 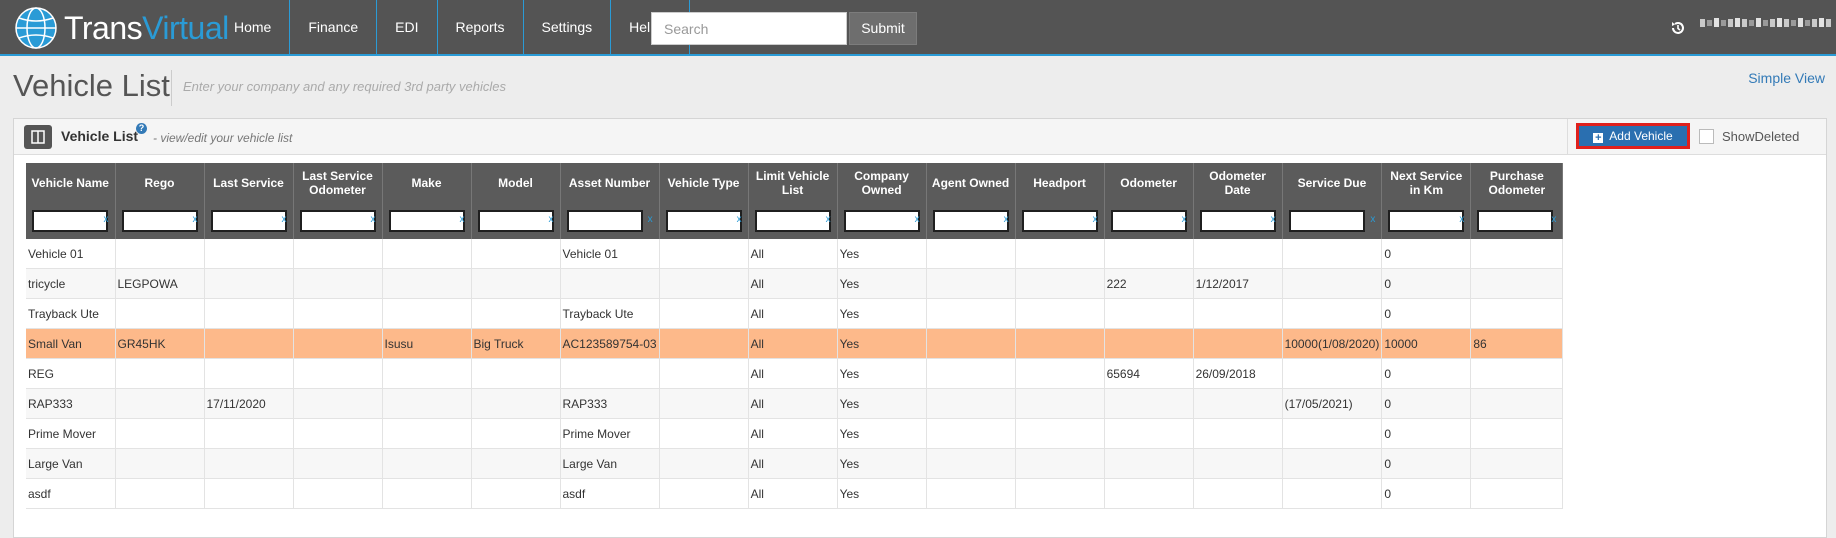 I want to click on logo: TransVirtual, so click(x=121, y=28).